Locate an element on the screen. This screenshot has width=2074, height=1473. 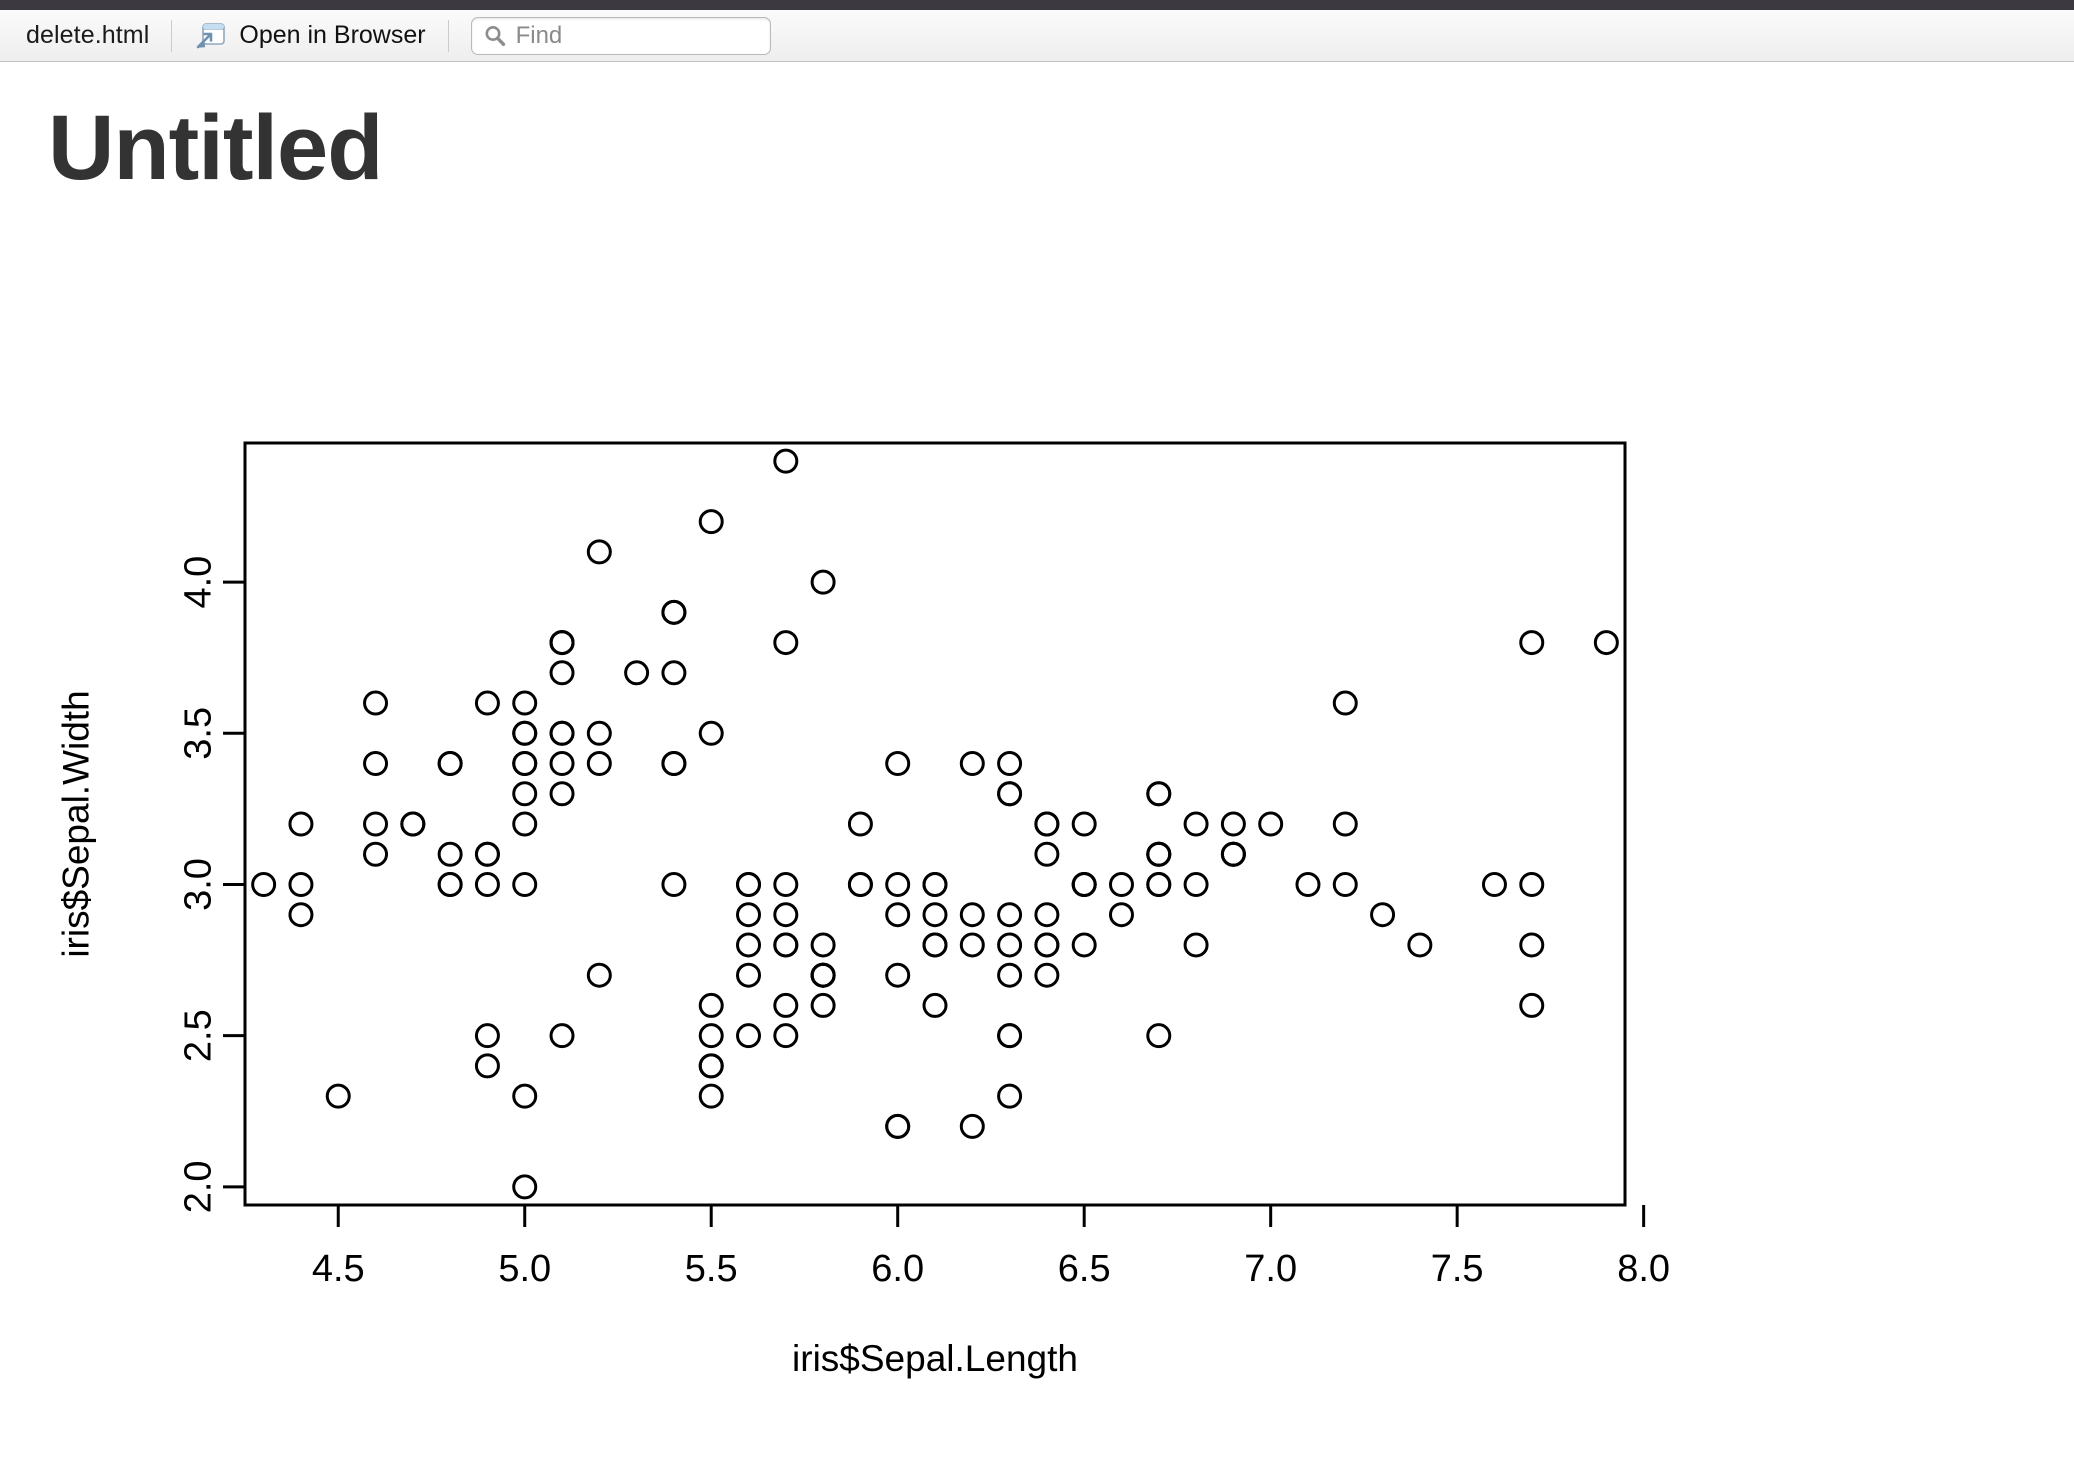
y-axis-tick-labels: 2.0 2.5 3.0 3.5 4.0 is located at coordinates (199, 885).